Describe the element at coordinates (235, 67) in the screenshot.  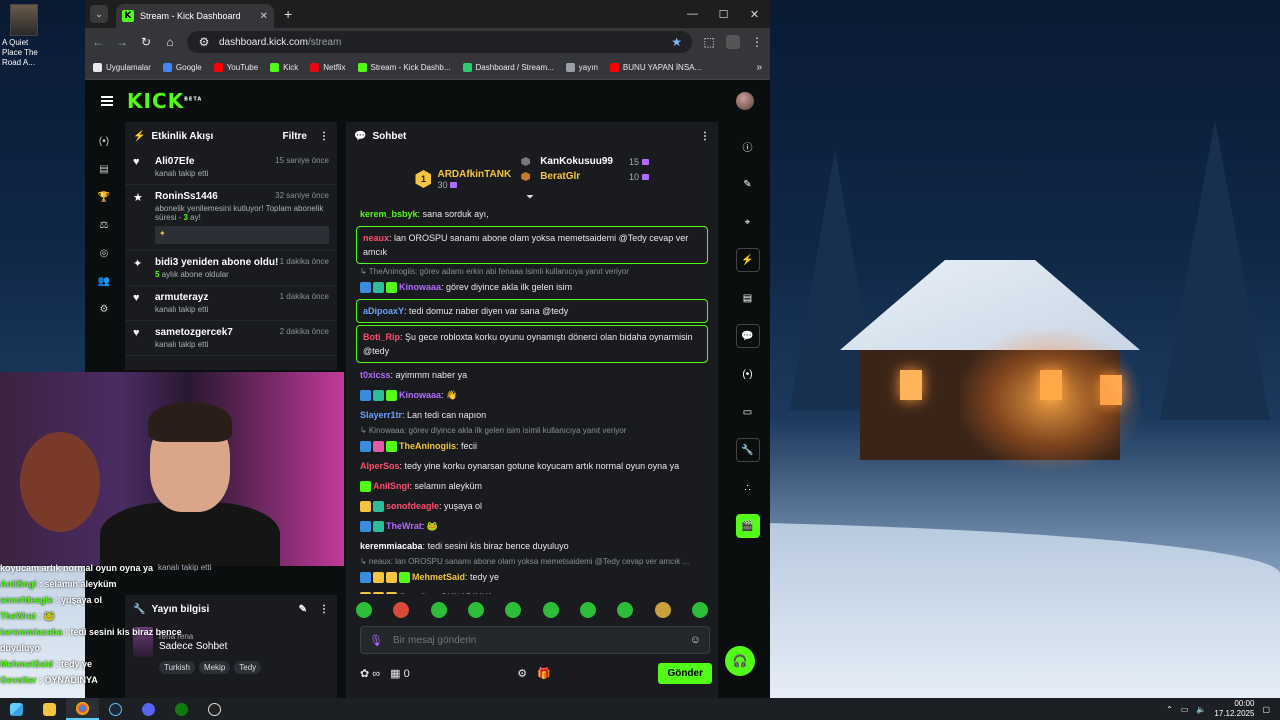
I see `bookmark-item: YouTube` at that location.